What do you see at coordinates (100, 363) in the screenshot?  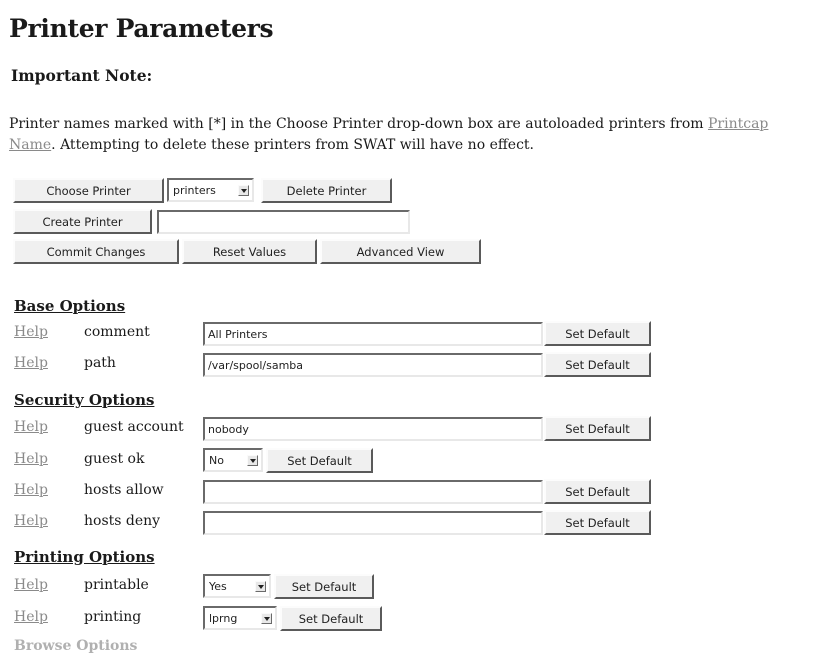 I see `param-path-label: path` at bounding box center [100, 363].